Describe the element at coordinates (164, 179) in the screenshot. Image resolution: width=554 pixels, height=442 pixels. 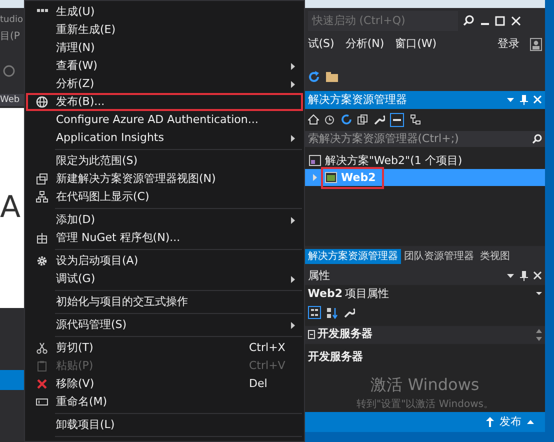
I see `menu-item: 新建解决方案资源管理器视图(N)` at that location.